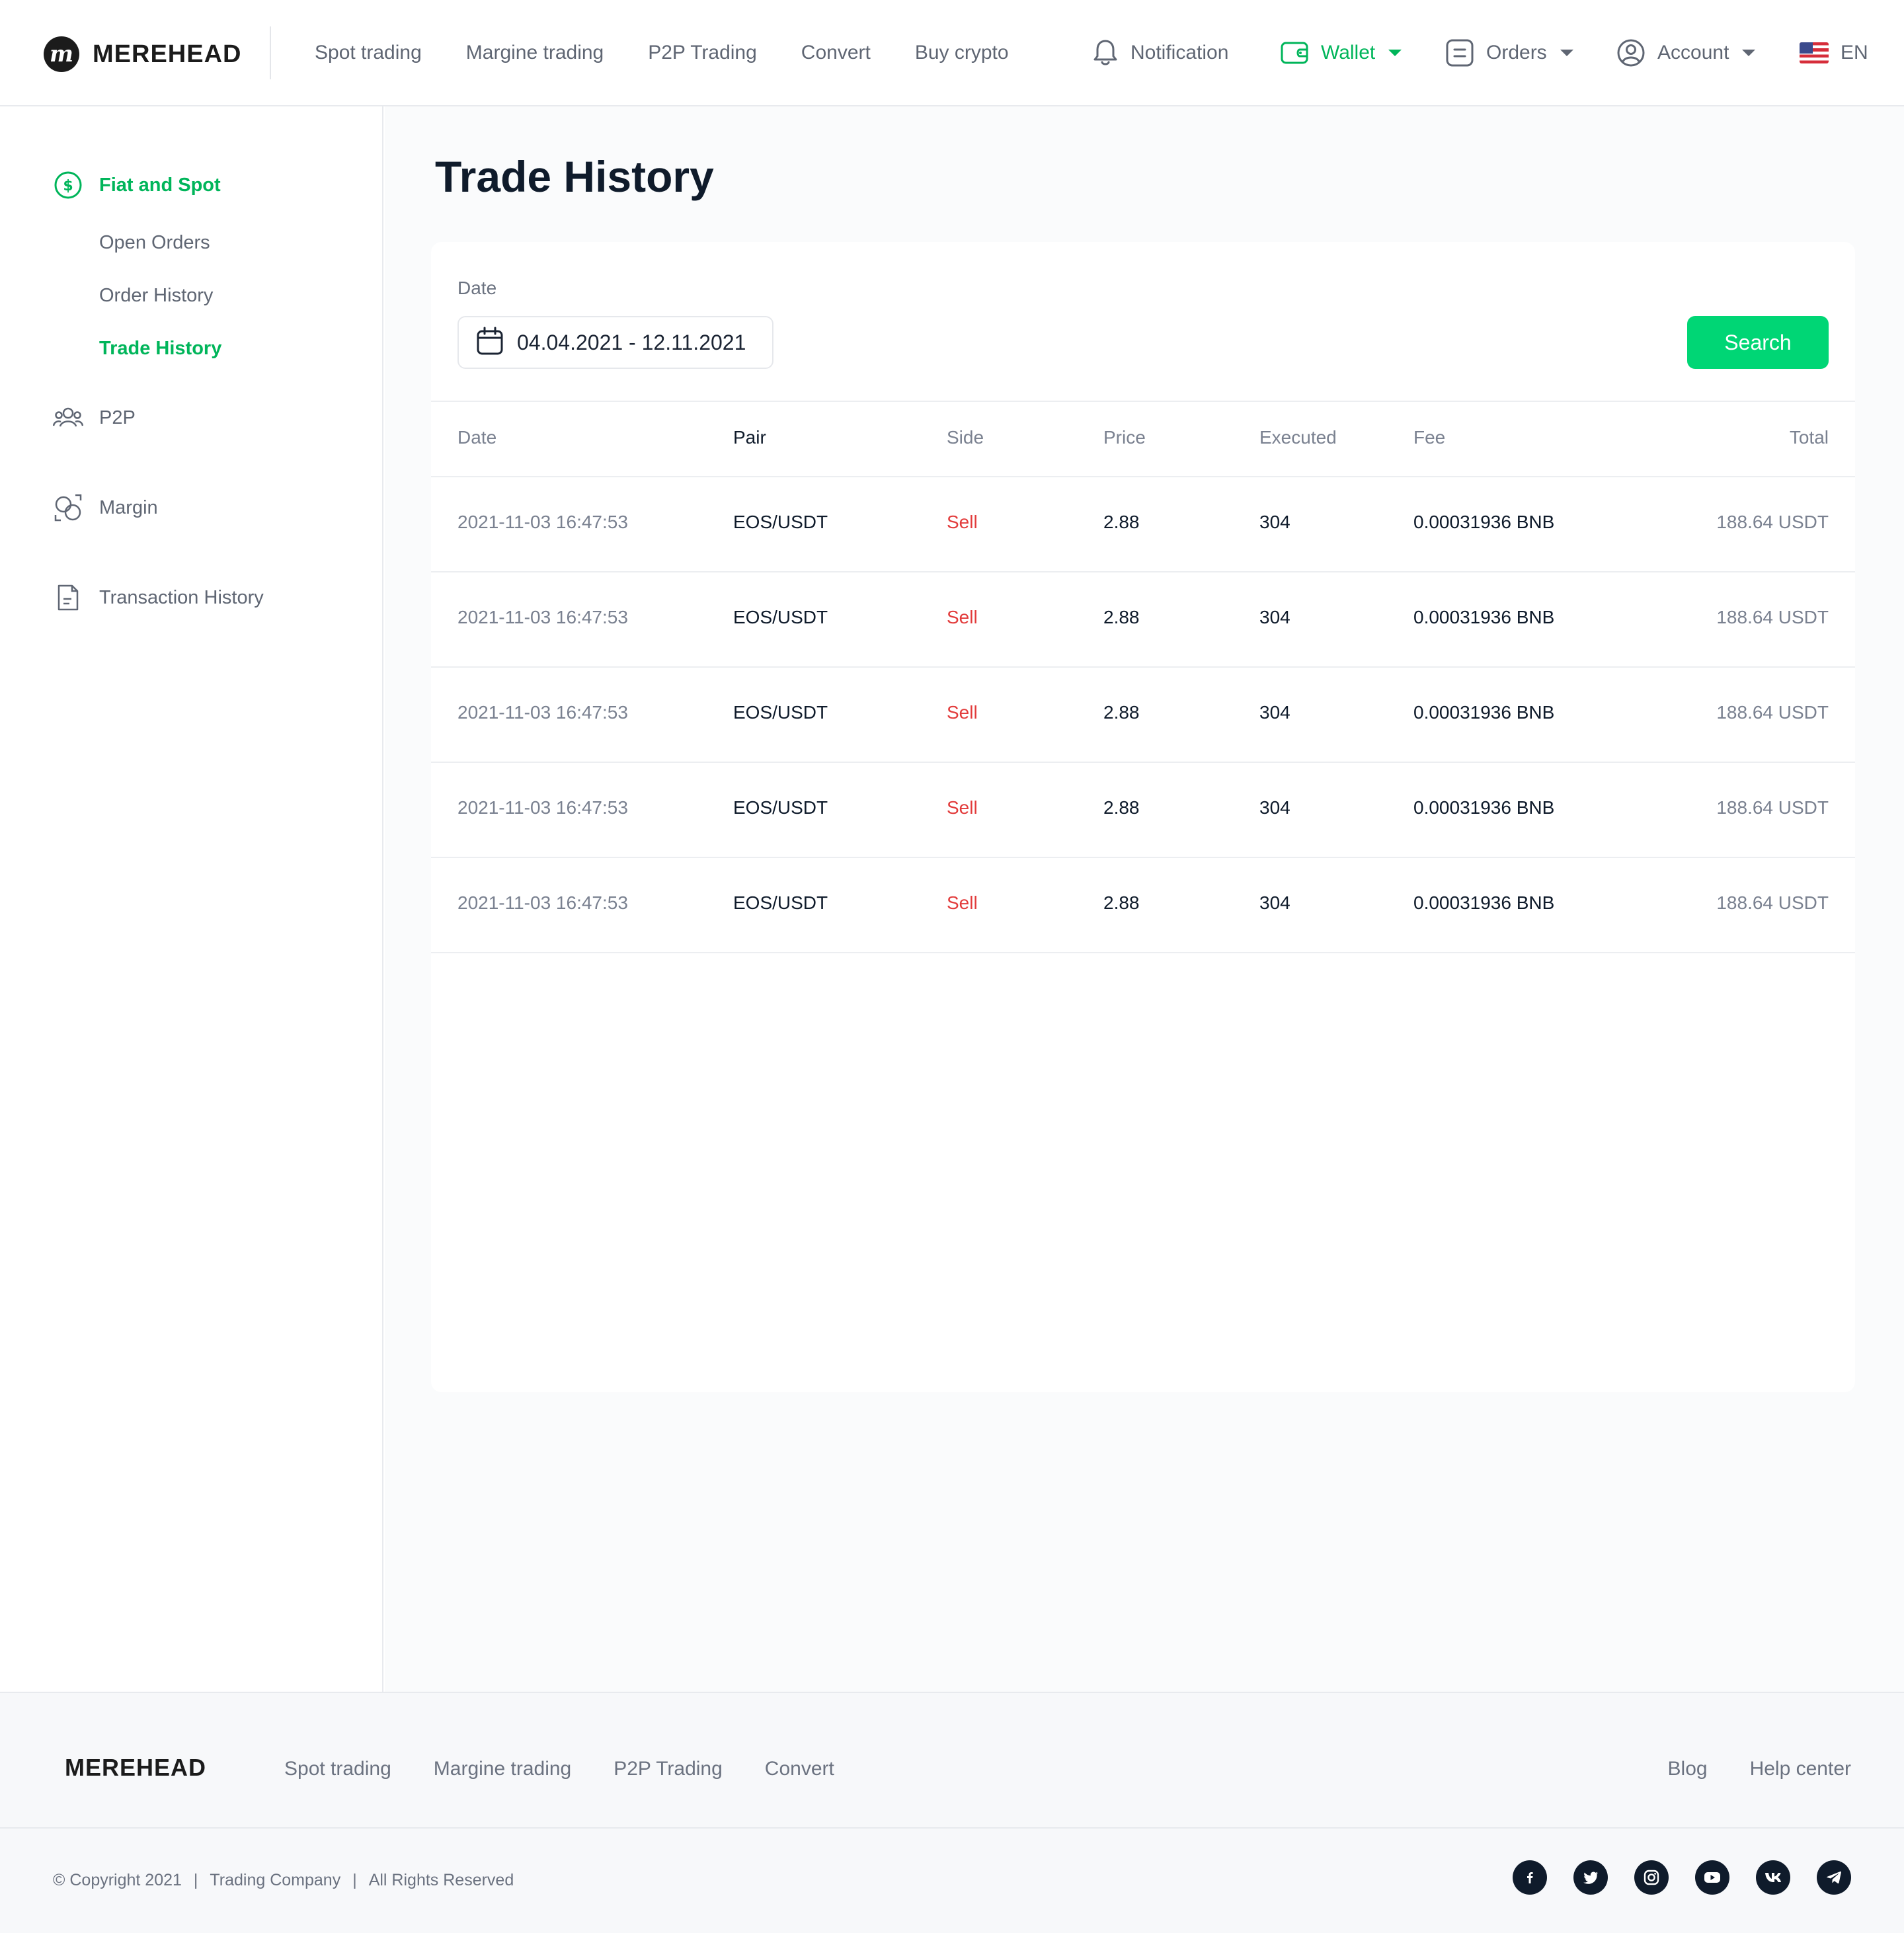  Describe the element at coordinates (1854, 52) in the screenshot. I see `language-label: EN` at that location.